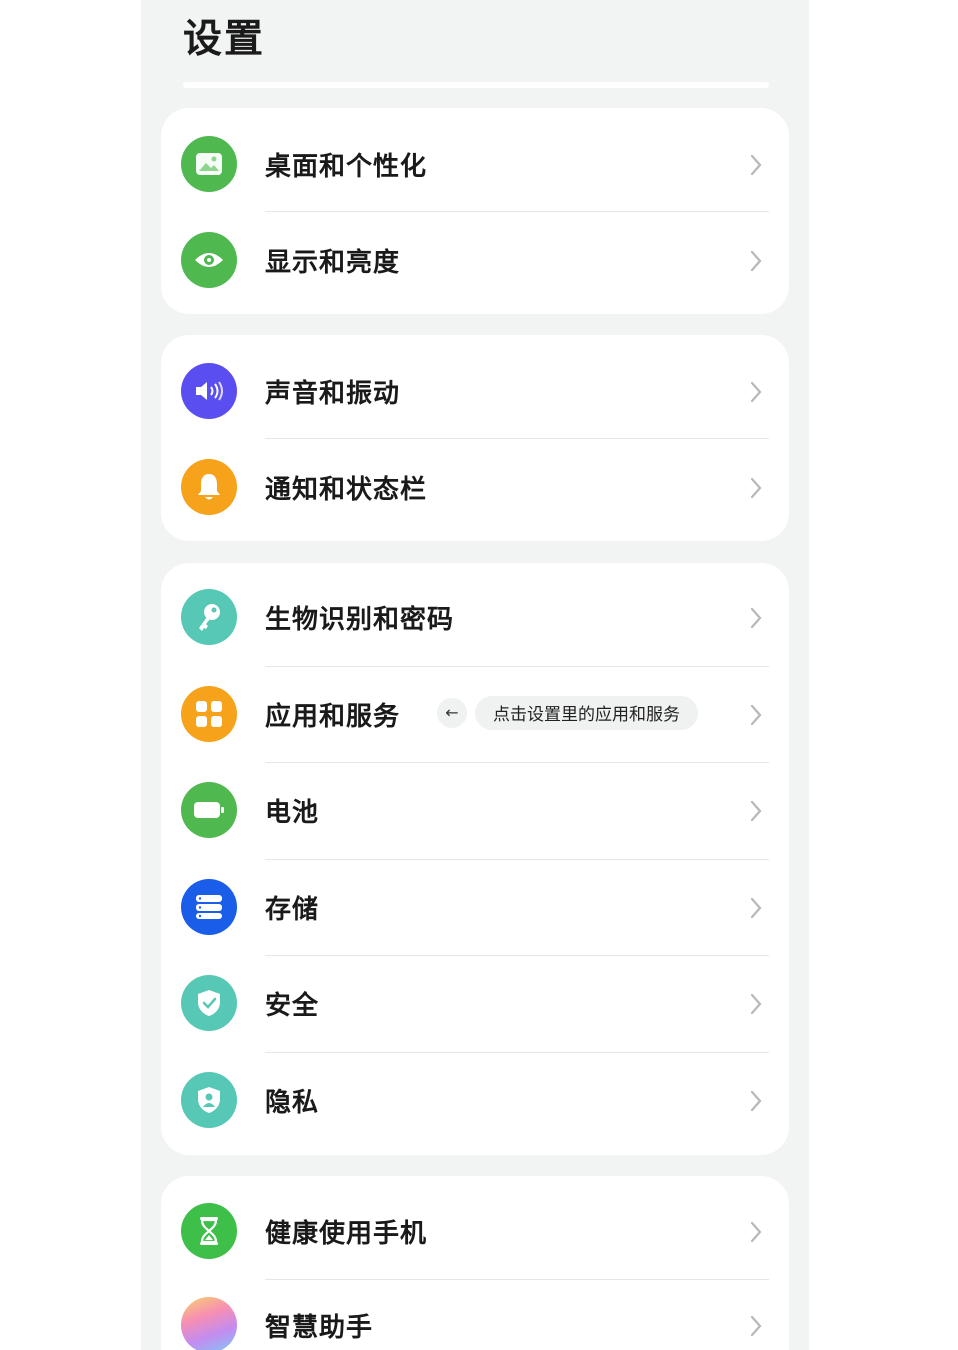 This screenshot has height=1350, width=958. Describe the element at coordinates (333, 394) in the screenshot. I see `settings-item-label: 声音和振动` at that location.